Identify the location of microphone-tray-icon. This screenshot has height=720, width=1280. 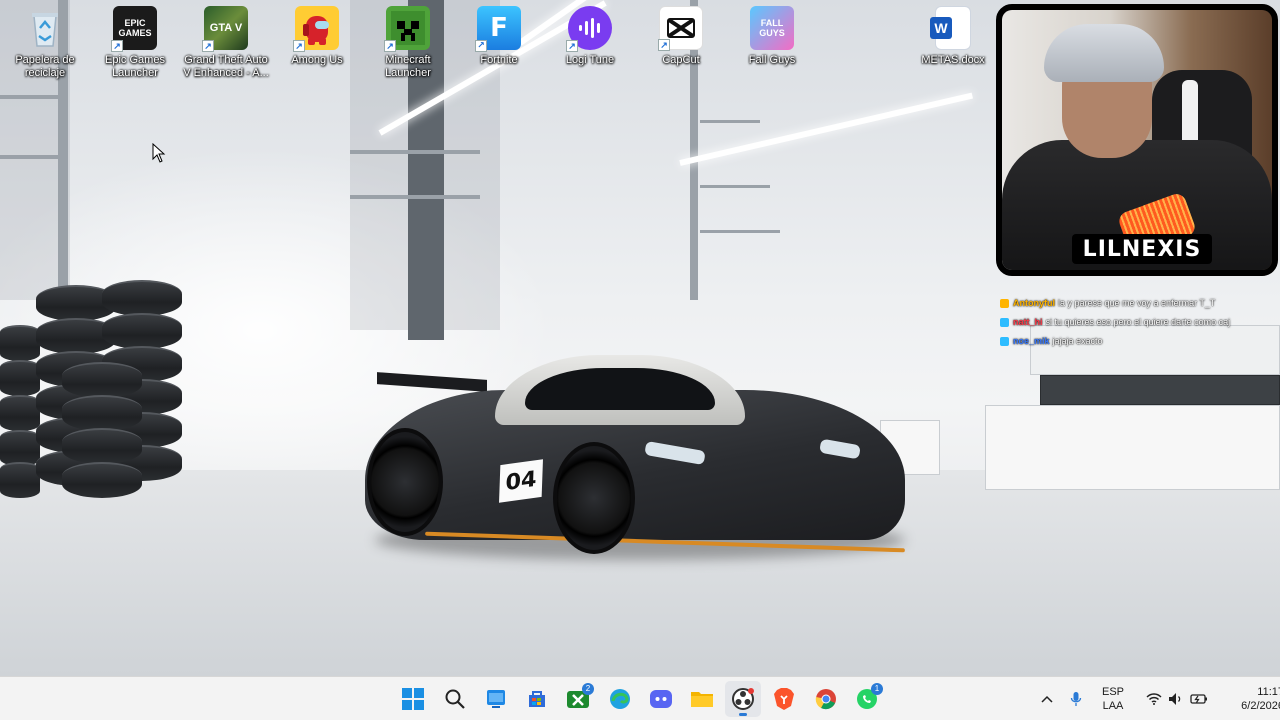
(1076, 699).